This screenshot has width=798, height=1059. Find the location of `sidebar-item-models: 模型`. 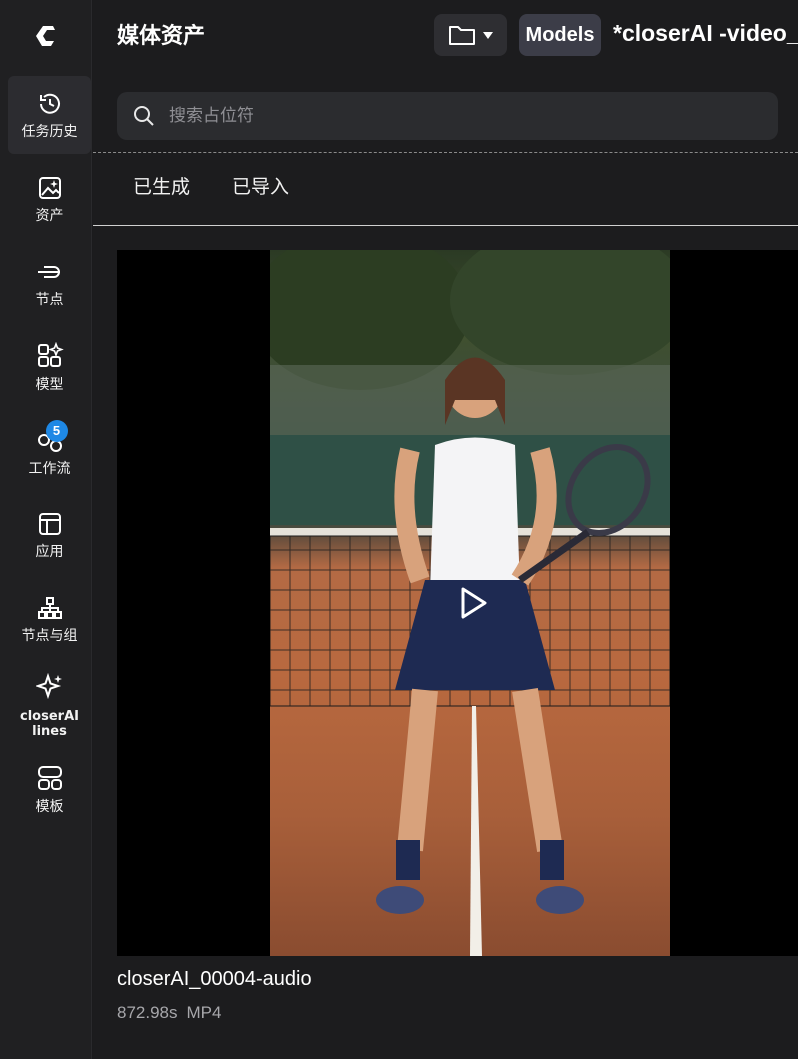

sidebar-item-models: 模型 is located at coordinates (49, 367).